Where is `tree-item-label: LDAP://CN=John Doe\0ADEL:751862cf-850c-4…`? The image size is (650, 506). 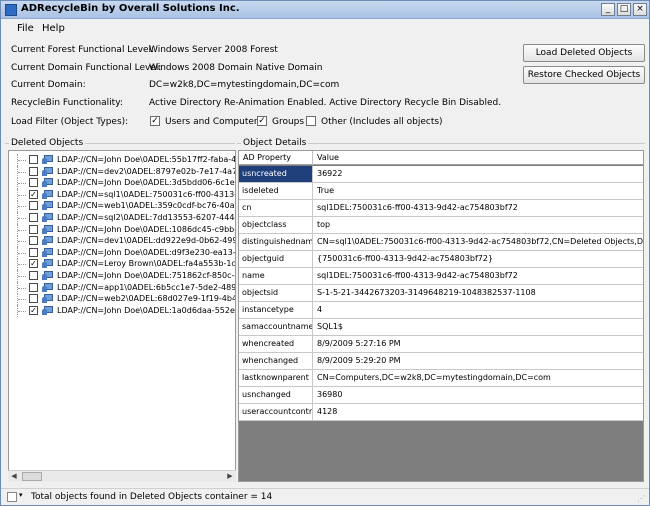
tree-item-label: LDAP://CN=John Doe\0ADEL:751862cf-850c-4… is located at coordinates (146, 275).